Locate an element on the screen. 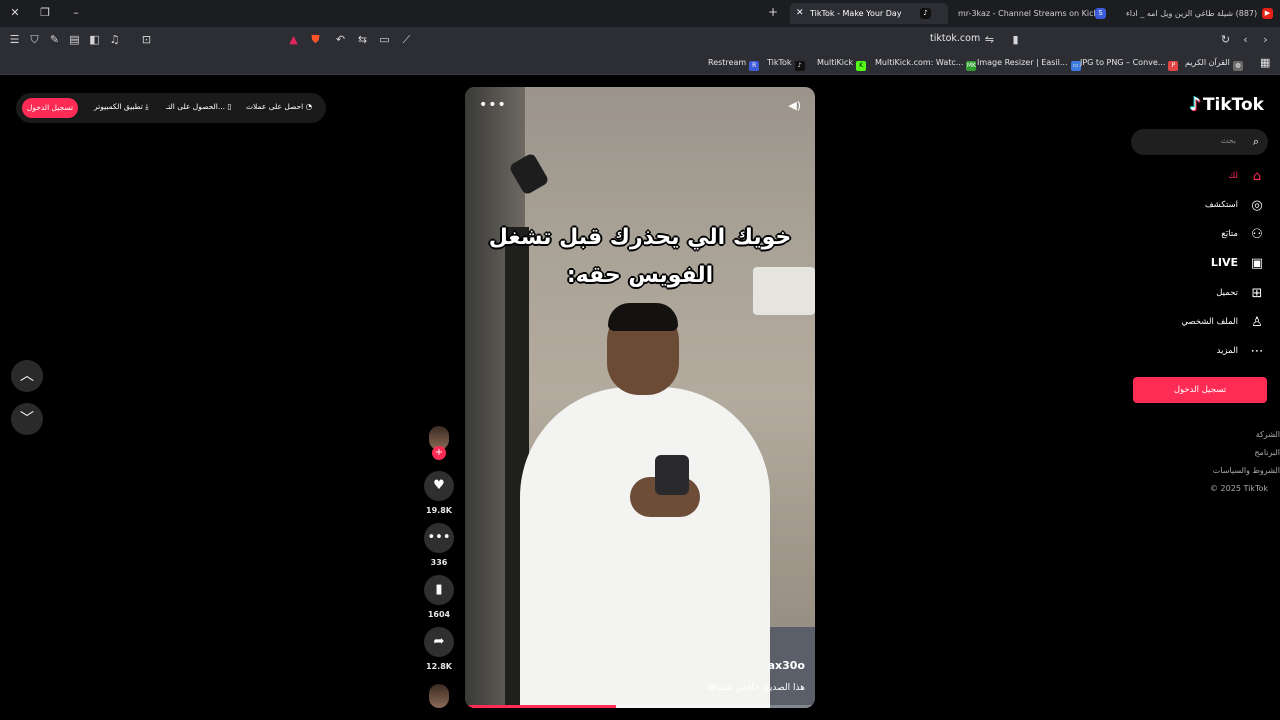 This screenshot has width=1280, height=720. footer-link-program: البرنامج is located at coordinates (1267, 452).